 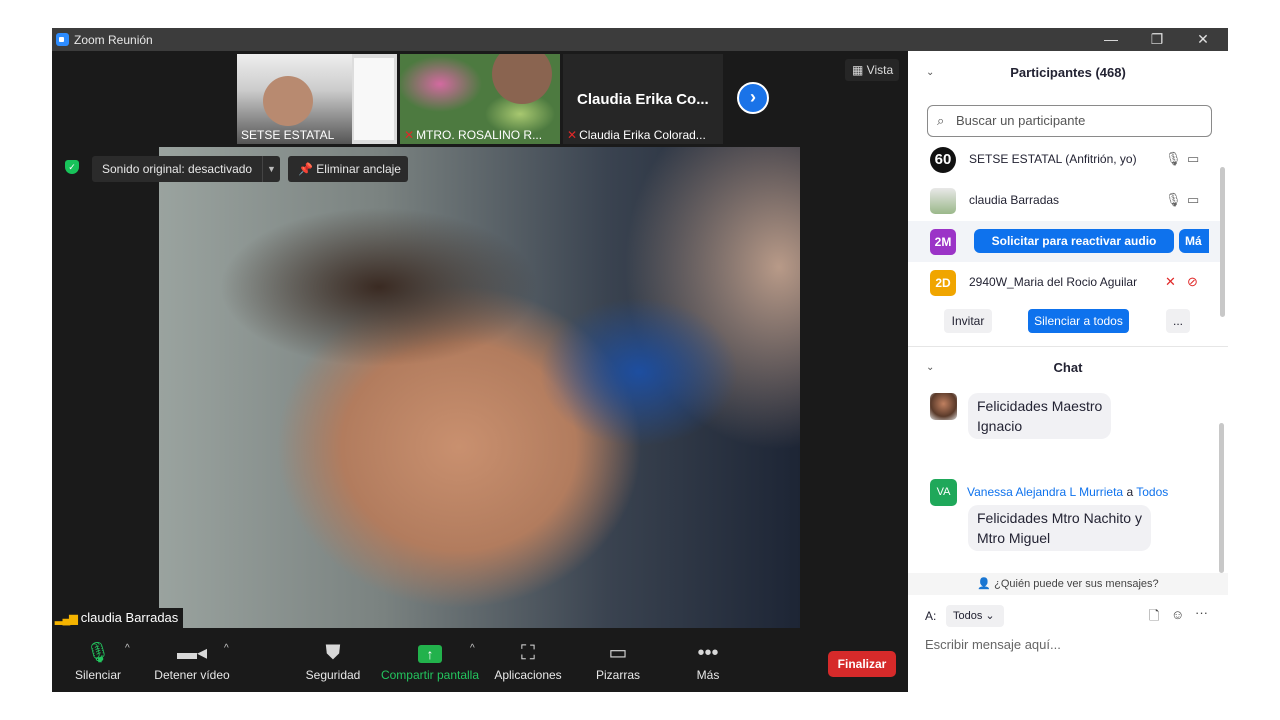 I want to click on chat-connector: a, so click(x=1130, y=492).